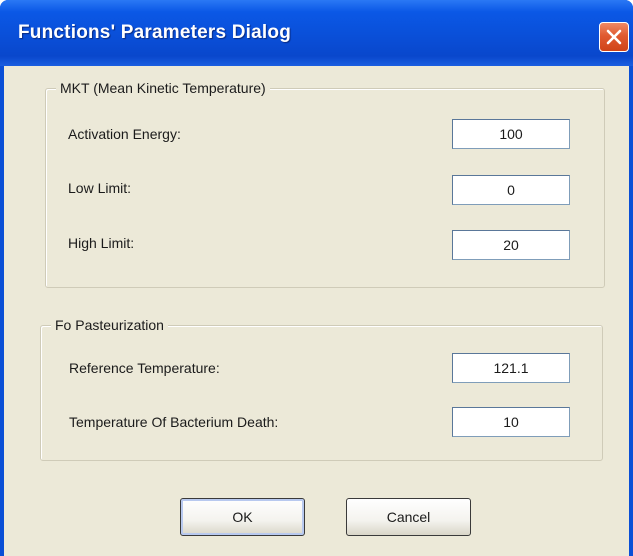 This screenshot has height=556, width=633. What do you see at coordinates (124, 134) in the screenshot?
I see `activation-energy-label: Activation Energy:` at bounding box center [124, 134].